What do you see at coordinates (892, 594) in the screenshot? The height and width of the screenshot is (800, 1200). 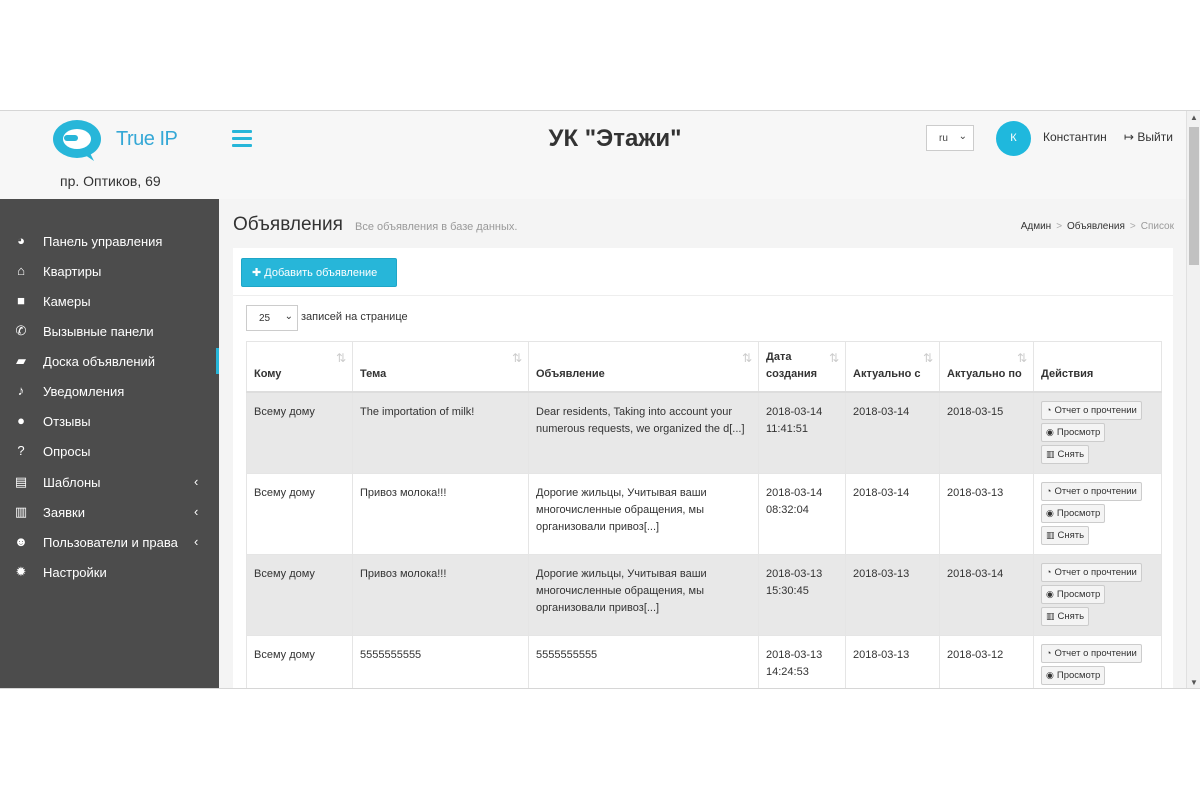 I see `cell-from: 2018-03-13` at bounding box center [892, 594].